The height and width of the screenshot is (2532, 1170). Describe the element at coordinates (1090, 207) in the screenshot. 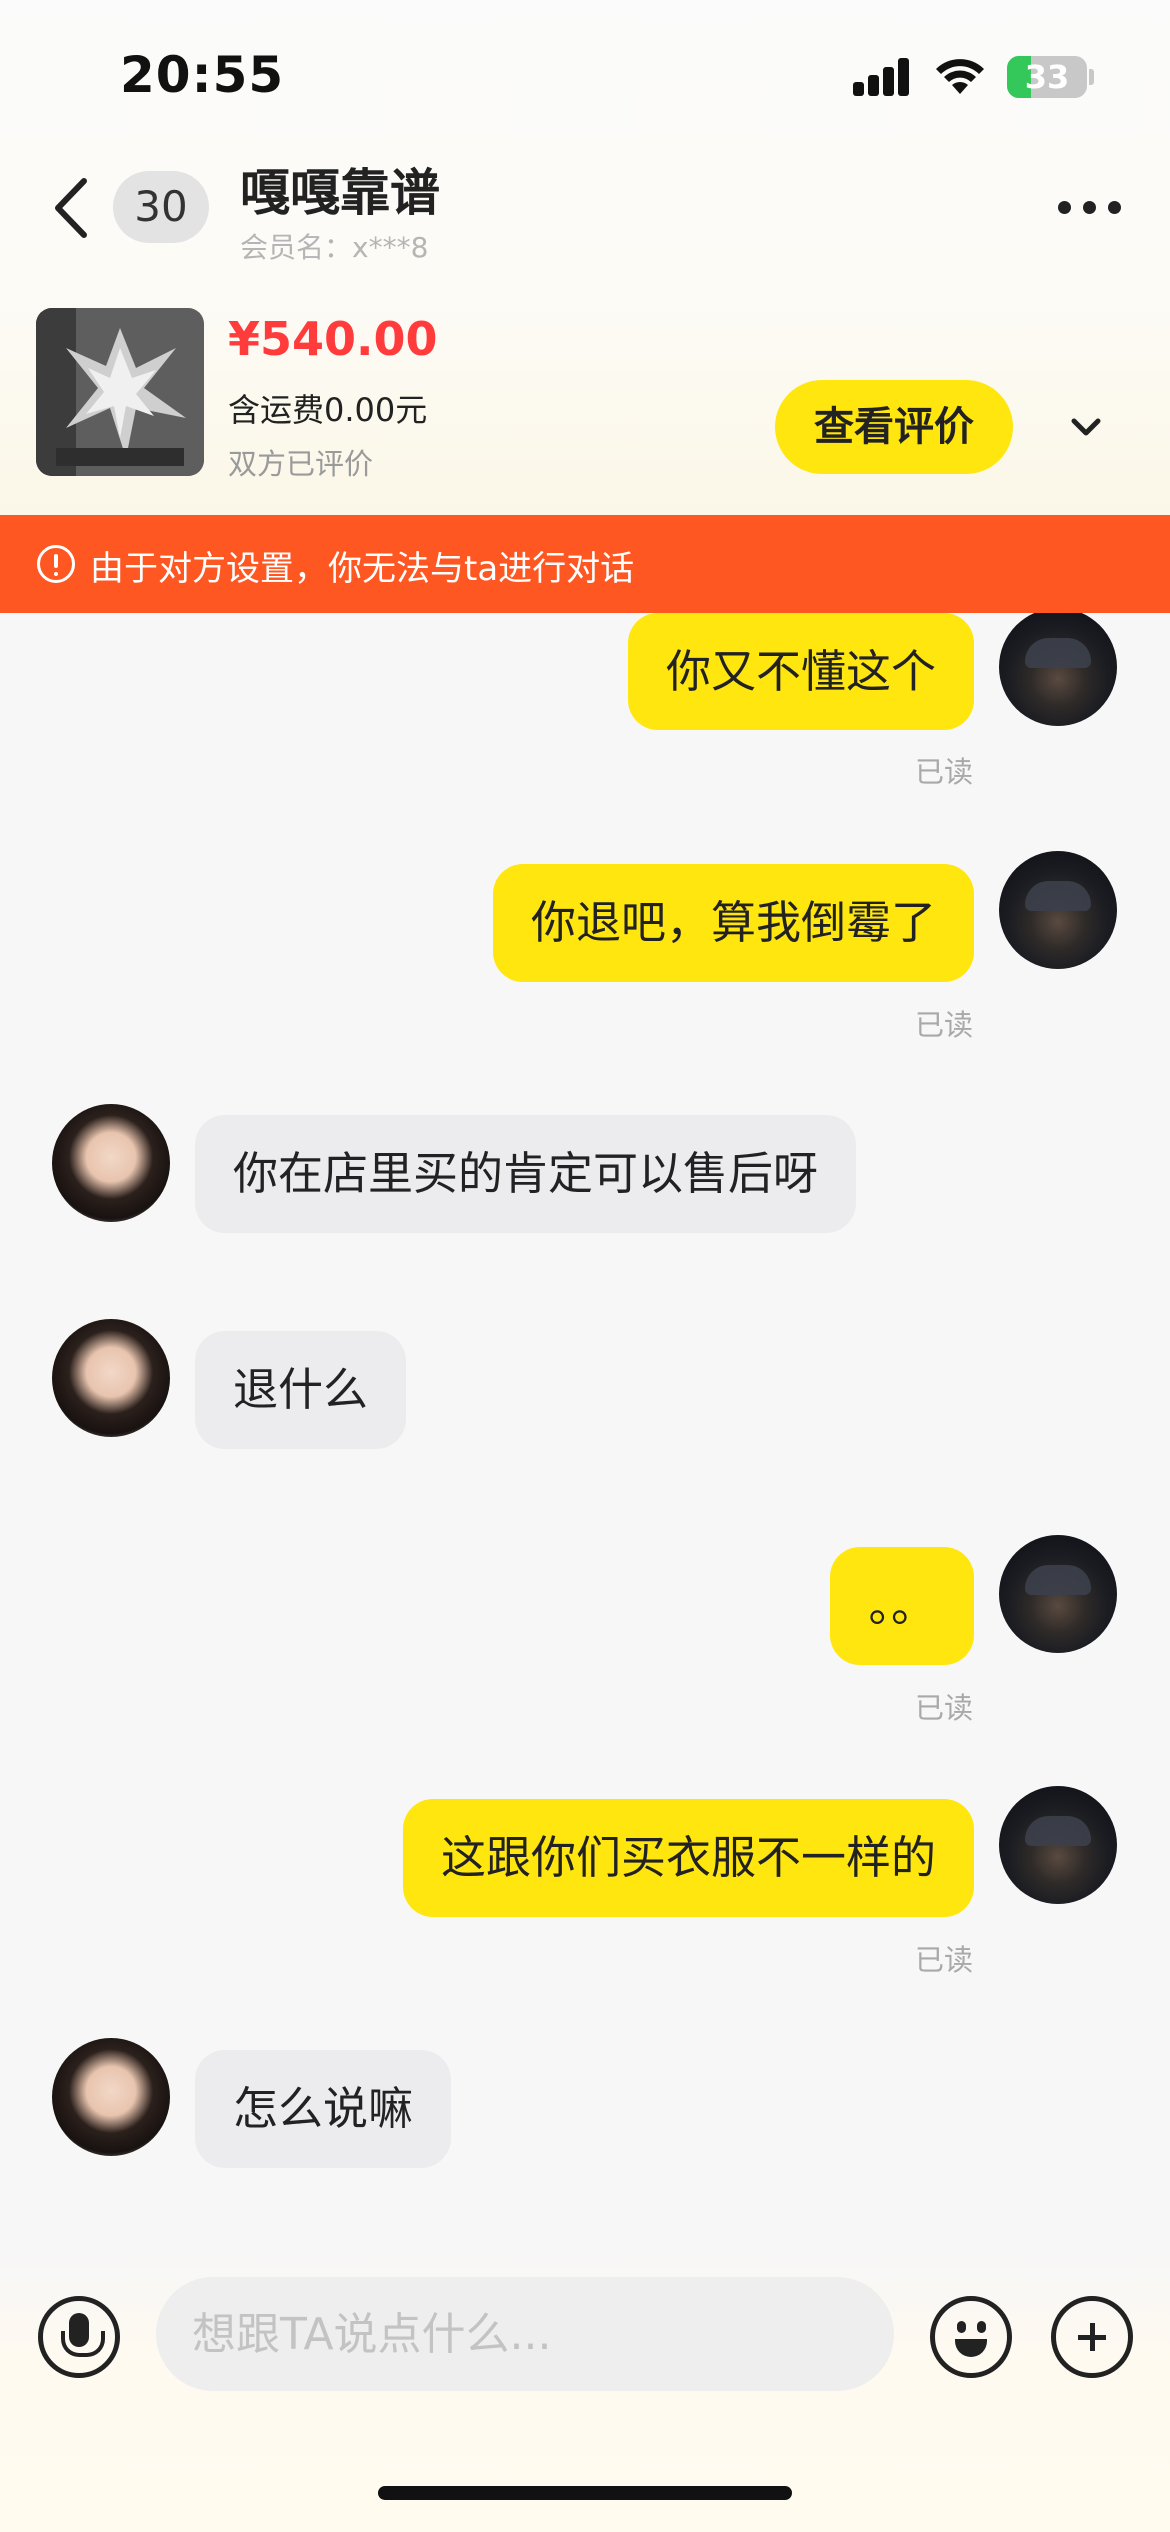

I see `more-dots-icon` at that location.